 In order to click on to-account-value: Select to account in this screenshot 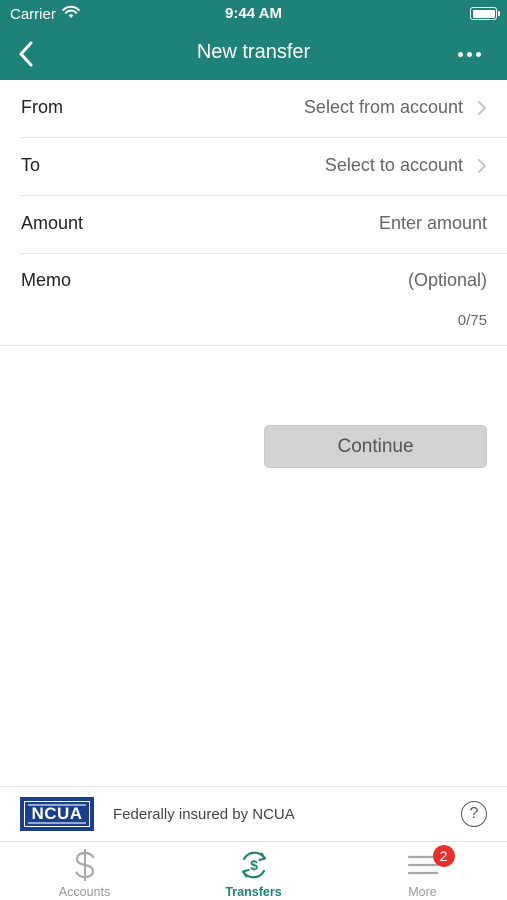, I will do `click(393, 165)`.